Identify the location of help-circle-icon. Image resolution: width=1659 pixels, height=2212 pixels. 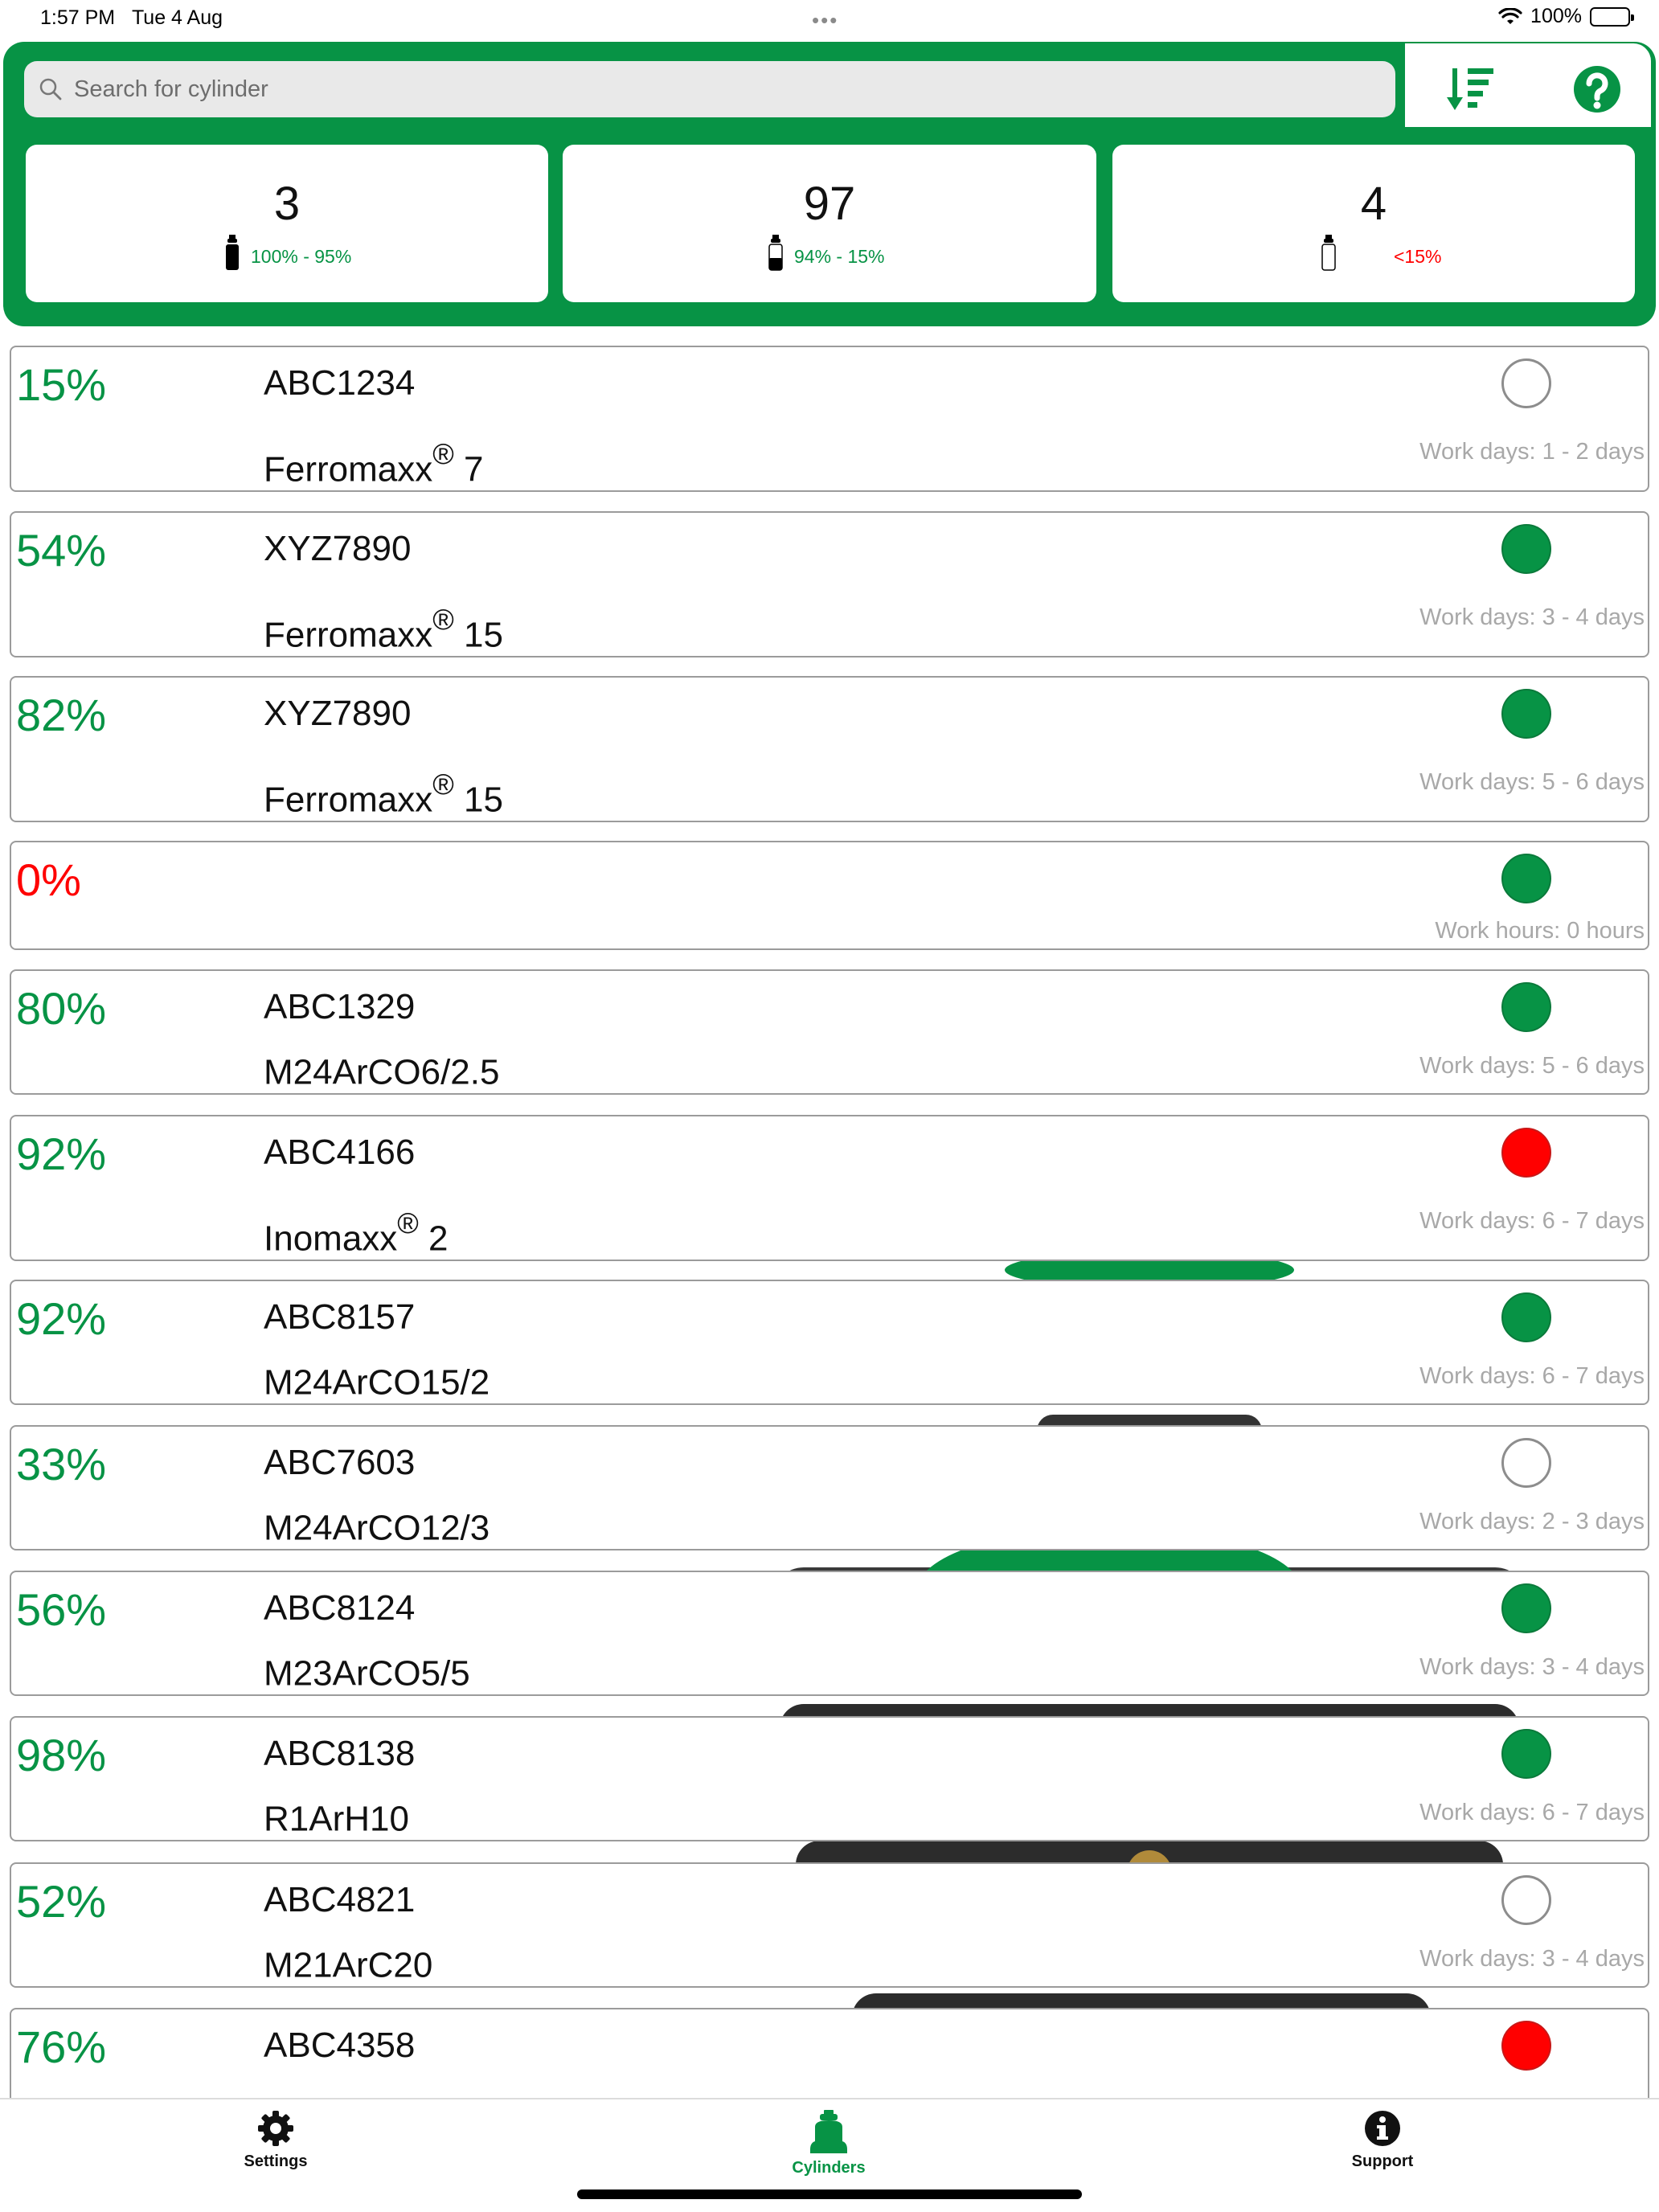
(1597, 89).